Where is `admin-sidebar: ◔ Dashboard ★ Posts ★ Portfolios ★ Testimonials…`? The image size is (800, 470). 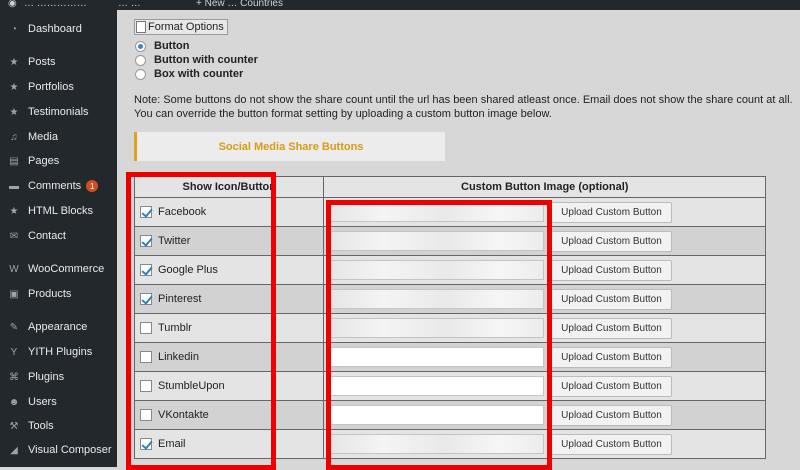 admin-sidebar: ◔ Dashboard ★ Posts ★ Portfolios ★ Testimonials… is located at coordinates (58, 238).